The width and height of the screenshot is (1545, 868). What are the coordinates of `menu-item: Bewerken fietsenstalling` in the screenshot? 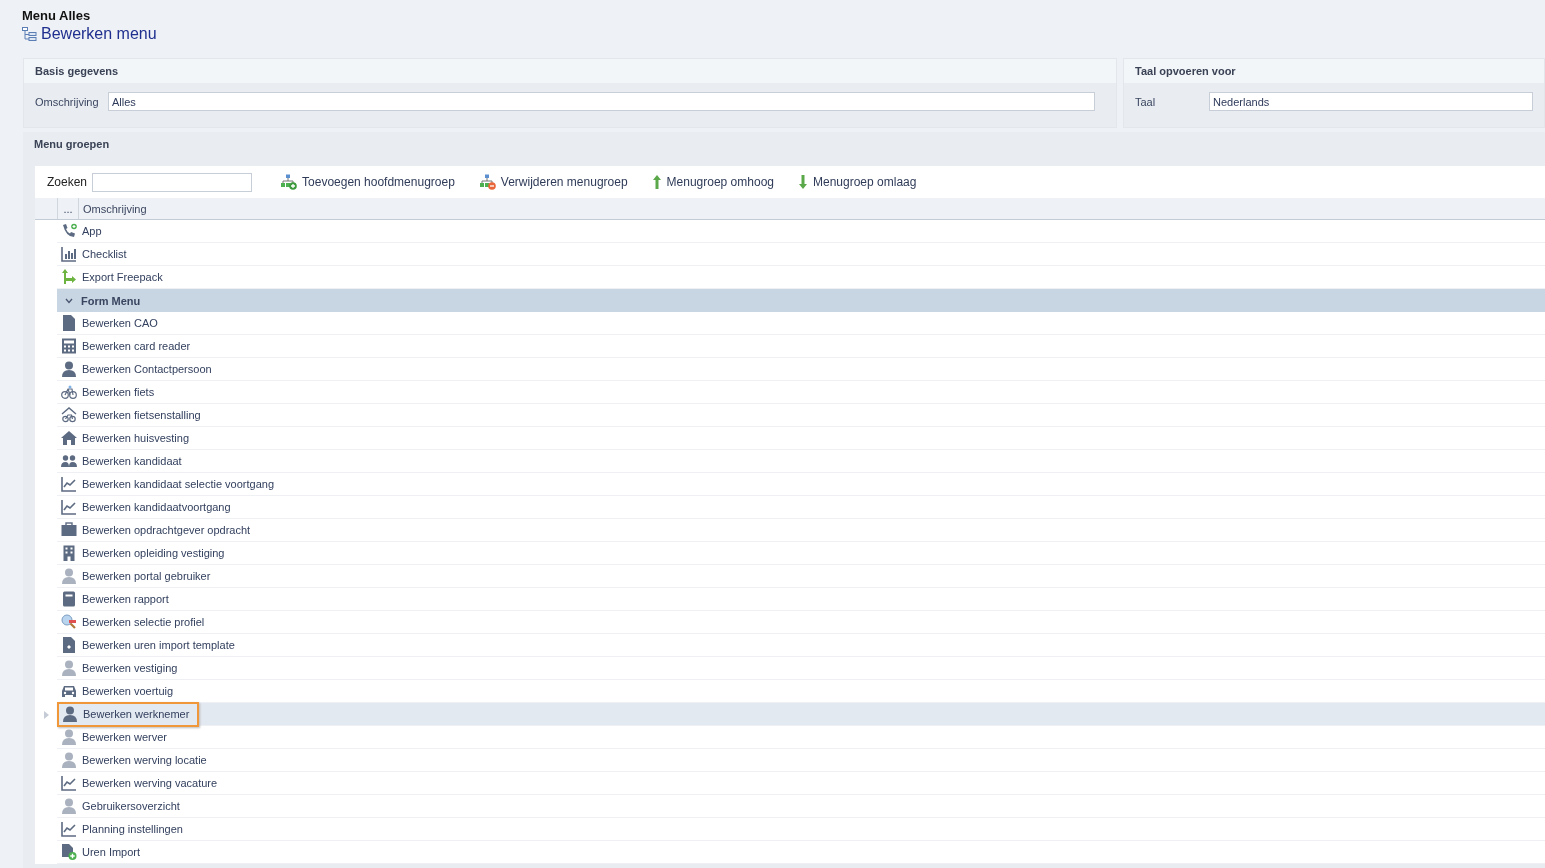 It's located at (130, 415).